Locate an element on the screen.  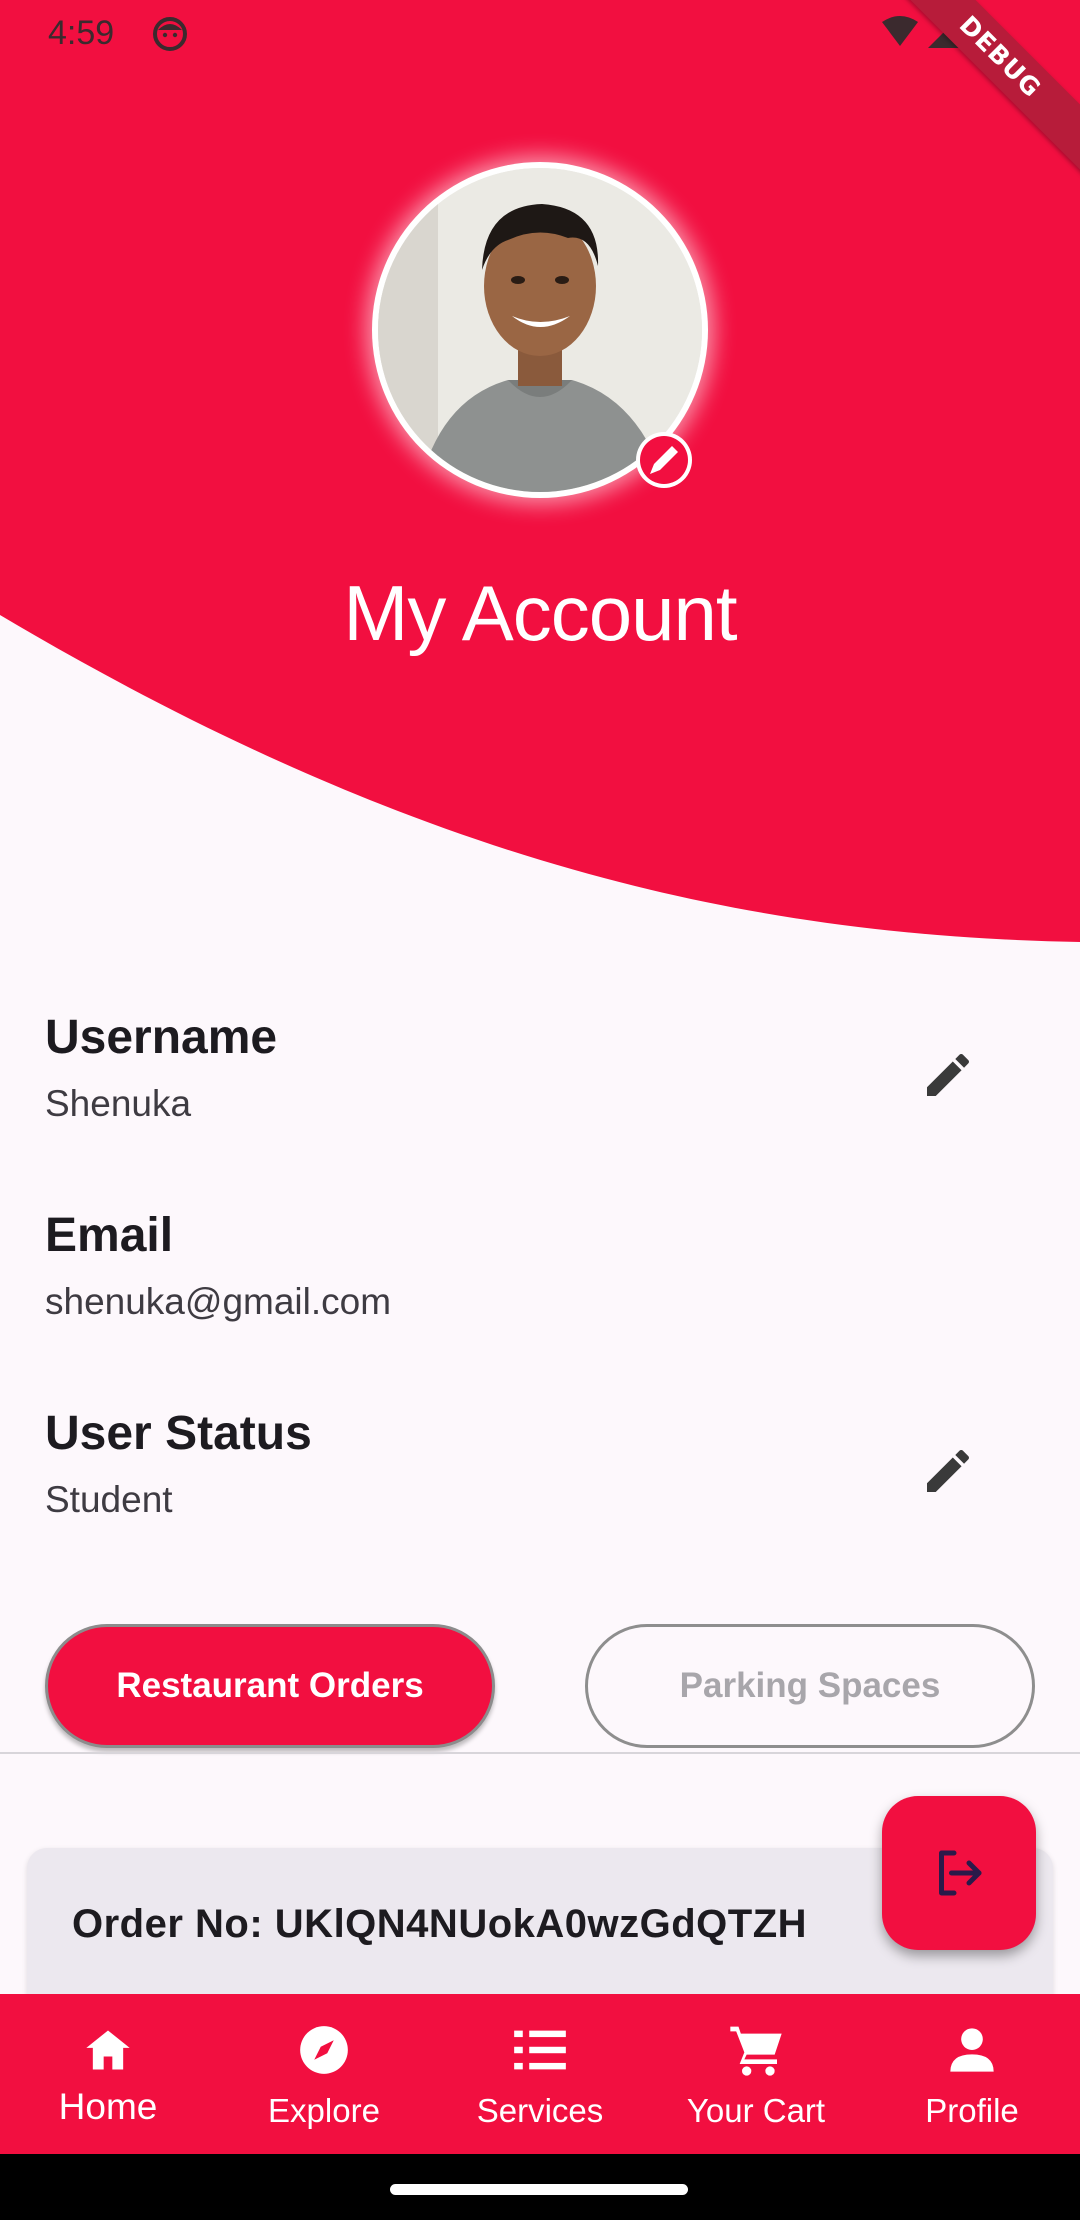
username-row: Username Shenuka is located at coordinates (540, 1075).